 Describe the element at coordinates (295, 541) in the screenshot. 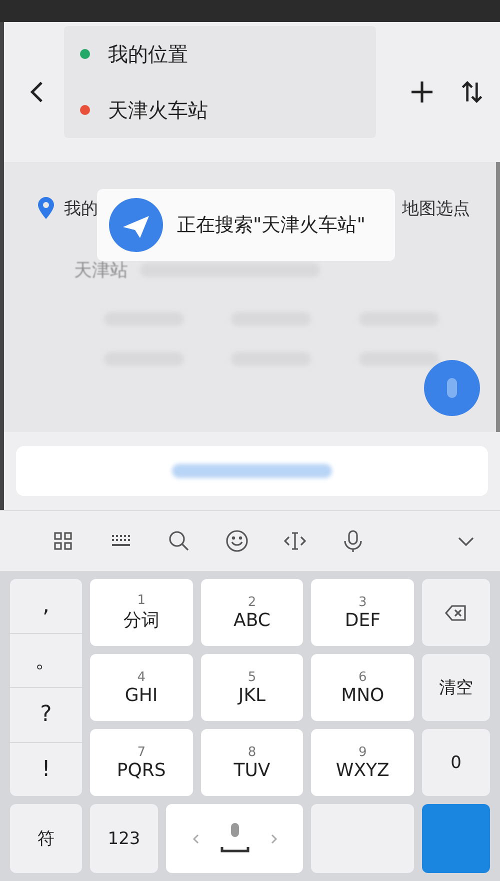

I see `cursor-icon` at that location.